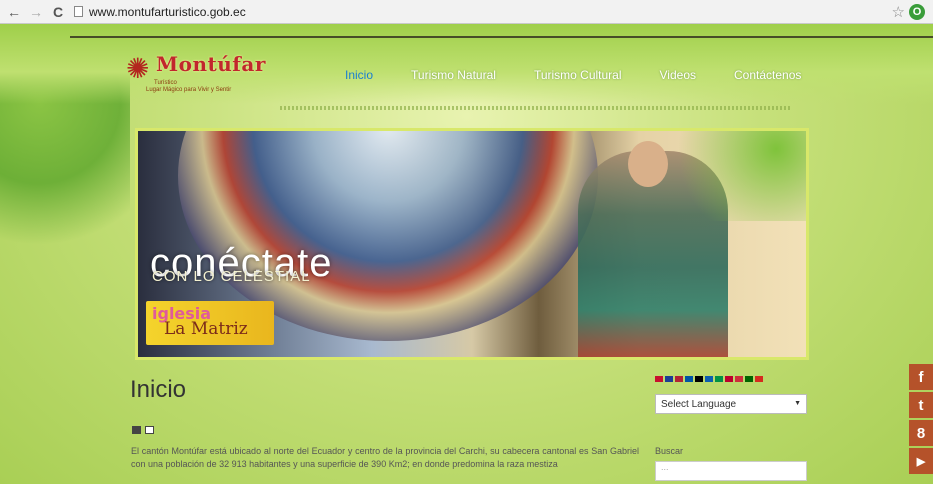 This screenshot has height=484, width=933. I want to click on bookmark-star-icon: ☆, so click(898, 12).